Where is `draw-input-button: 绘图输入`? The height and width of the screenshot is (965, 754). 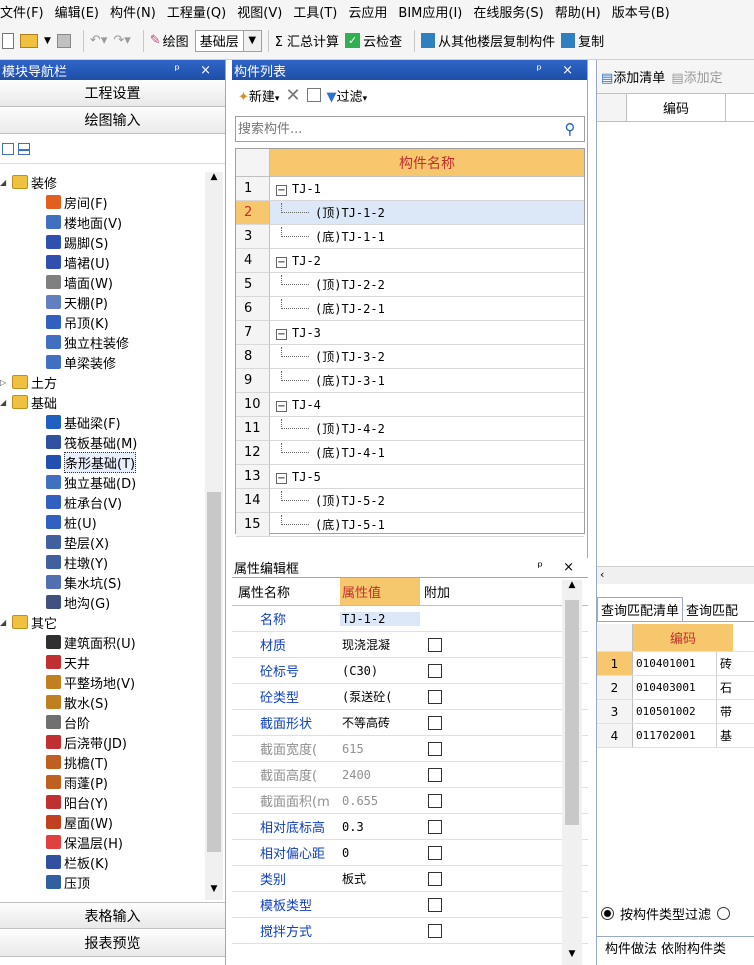
draw-input-button: 绘图输入 is located at coordinates (112, 120).